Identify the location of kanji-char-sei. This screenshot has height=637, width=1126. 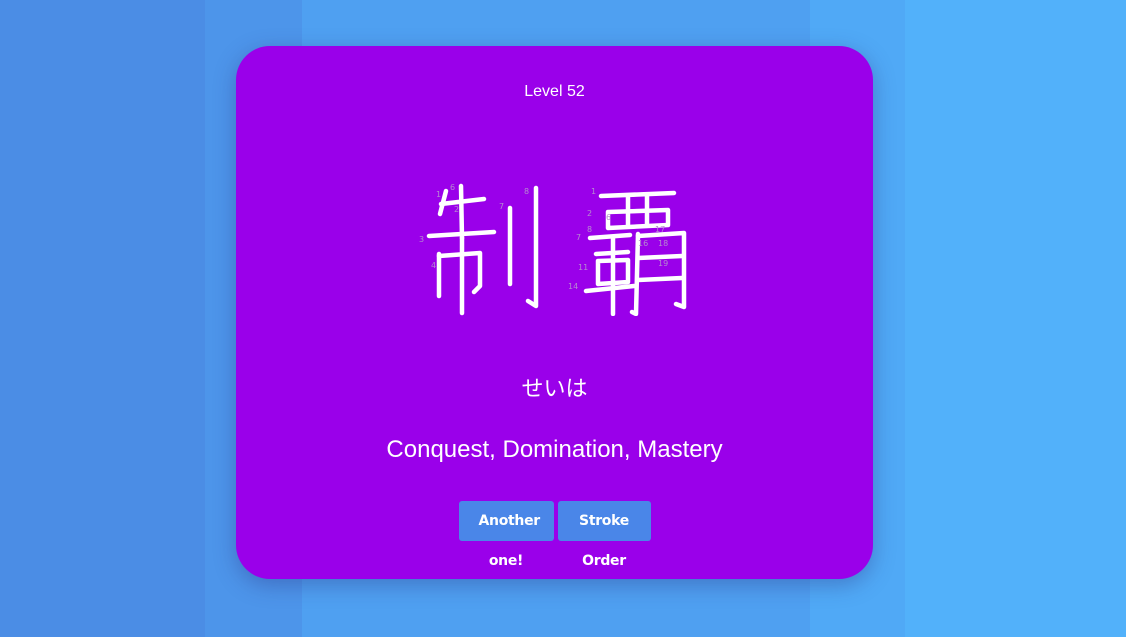
(482, 249).